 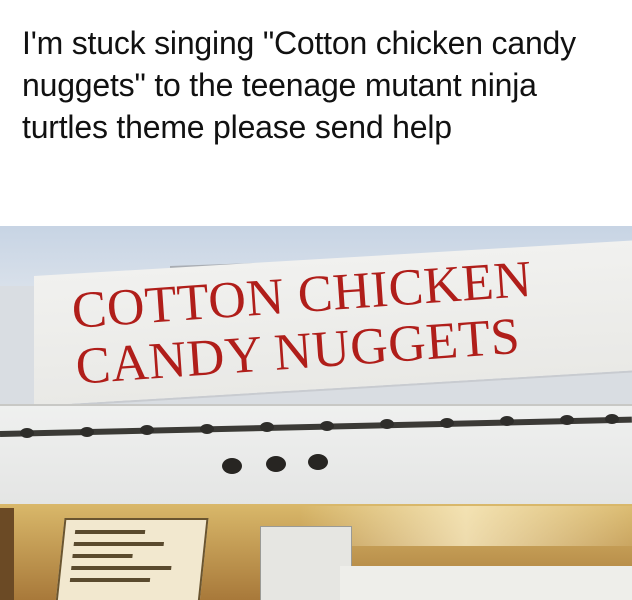 I want to click on stand-pole, so click(x=7, y=554).